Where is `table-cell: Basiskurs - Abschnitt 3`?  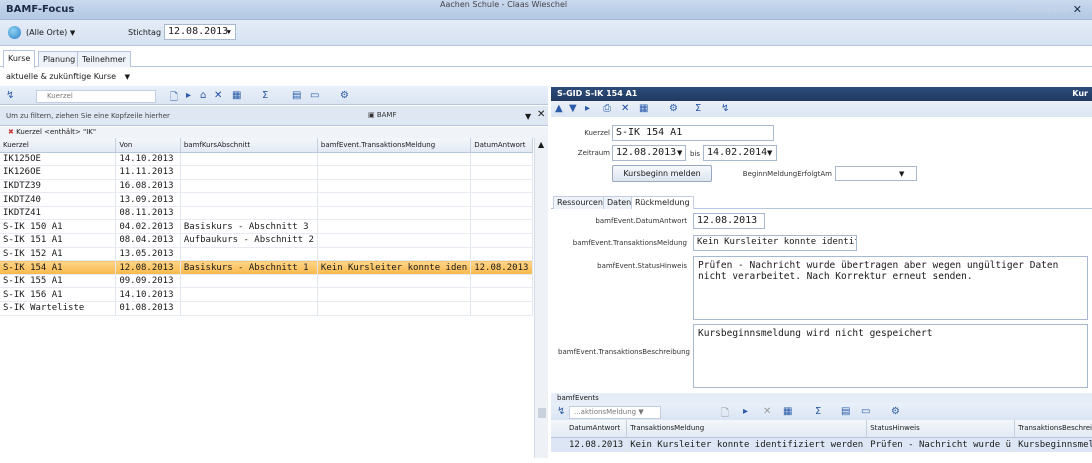 table-cell: Basiskurs - Abschnitt 3 is located at coordinates (249, 227).